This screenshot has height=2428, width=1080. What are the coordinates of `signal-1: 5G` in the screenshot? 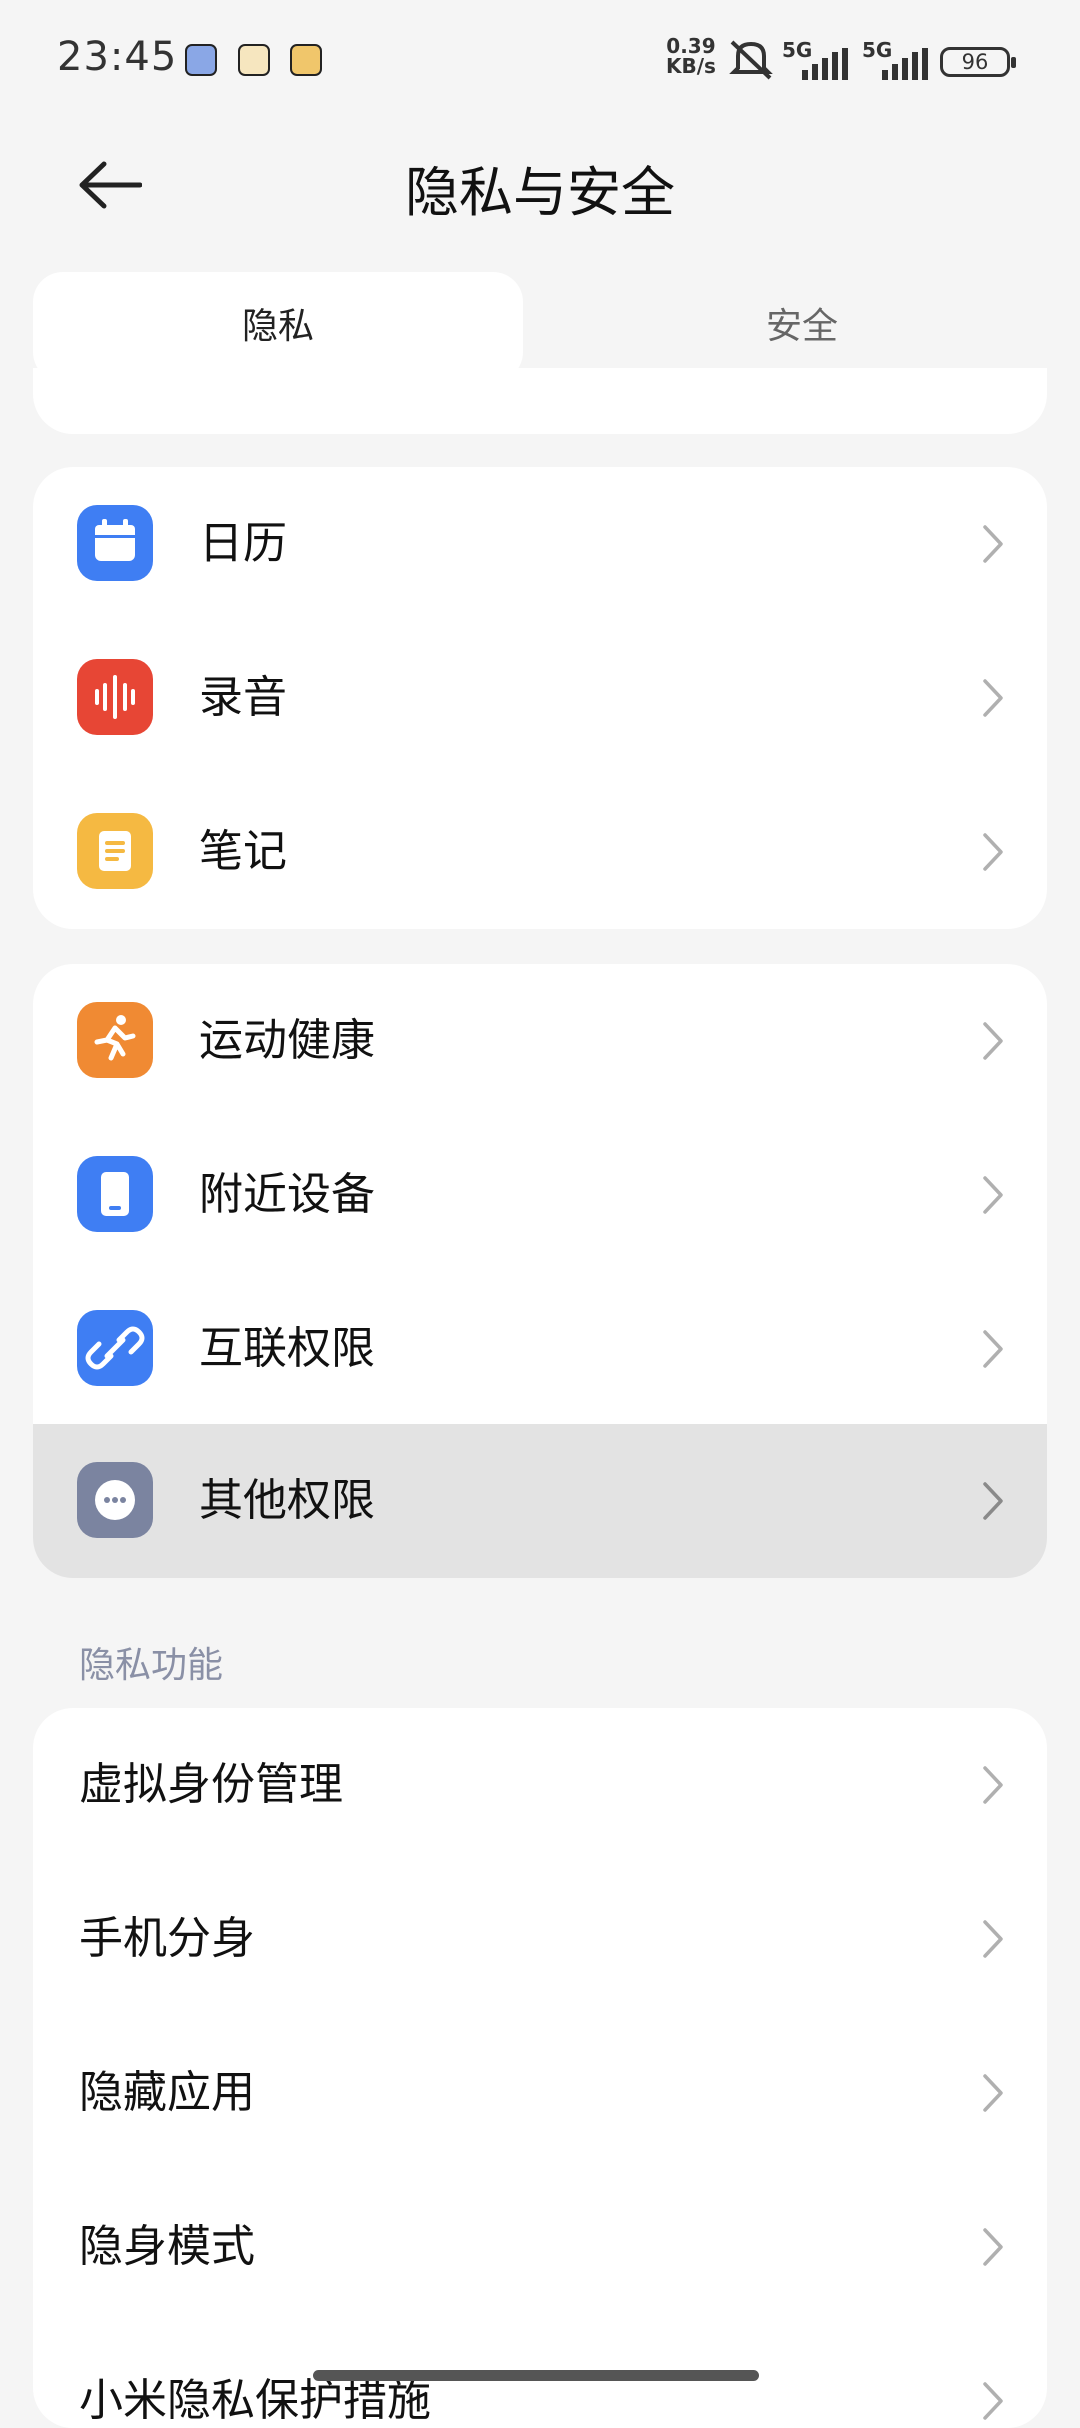 It's located at (817, 60).